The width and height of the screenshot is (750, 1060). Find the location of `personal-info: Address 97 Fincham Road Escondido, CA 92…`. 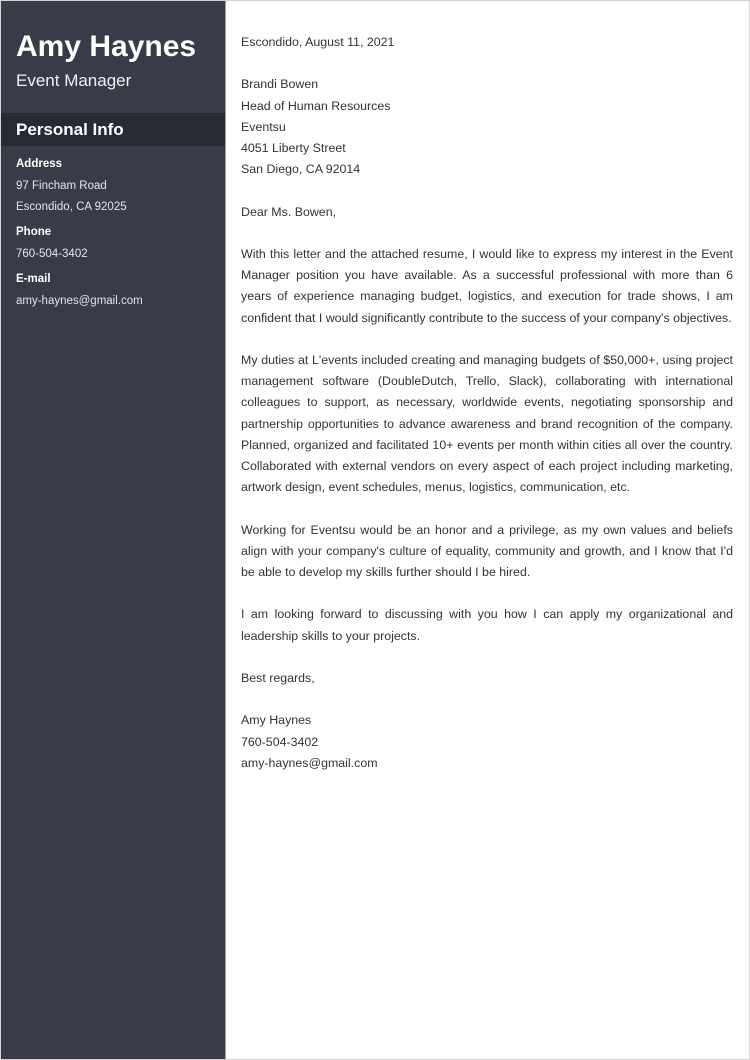

personal-info: Address 97 Fincham Road Escondido, CA 92… is located at coordinates (113, 229).